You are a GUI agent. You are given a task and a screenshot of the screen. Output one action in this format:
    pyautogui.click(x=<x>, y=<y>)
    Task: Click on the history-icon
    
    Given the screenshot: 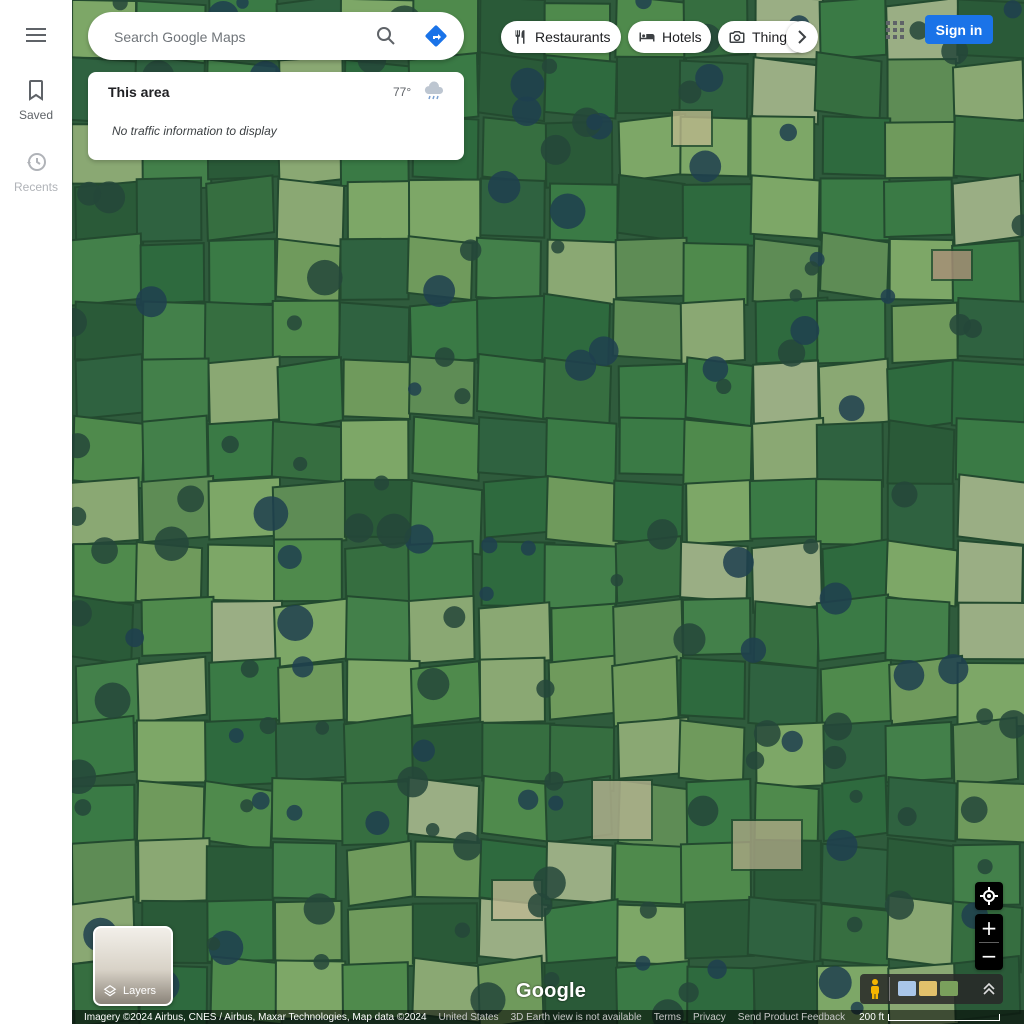 What is the action you would take?
    pyautogui.click(x=36, y=162)
    